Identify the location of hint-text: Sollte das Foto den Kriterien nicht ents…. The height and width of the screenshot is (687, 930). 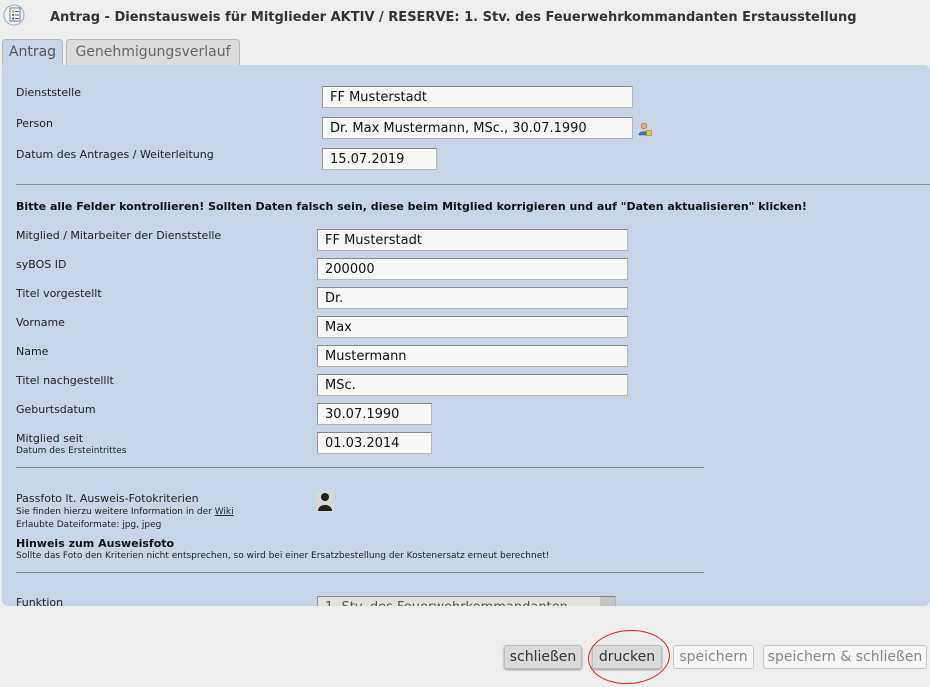
(283, 556).